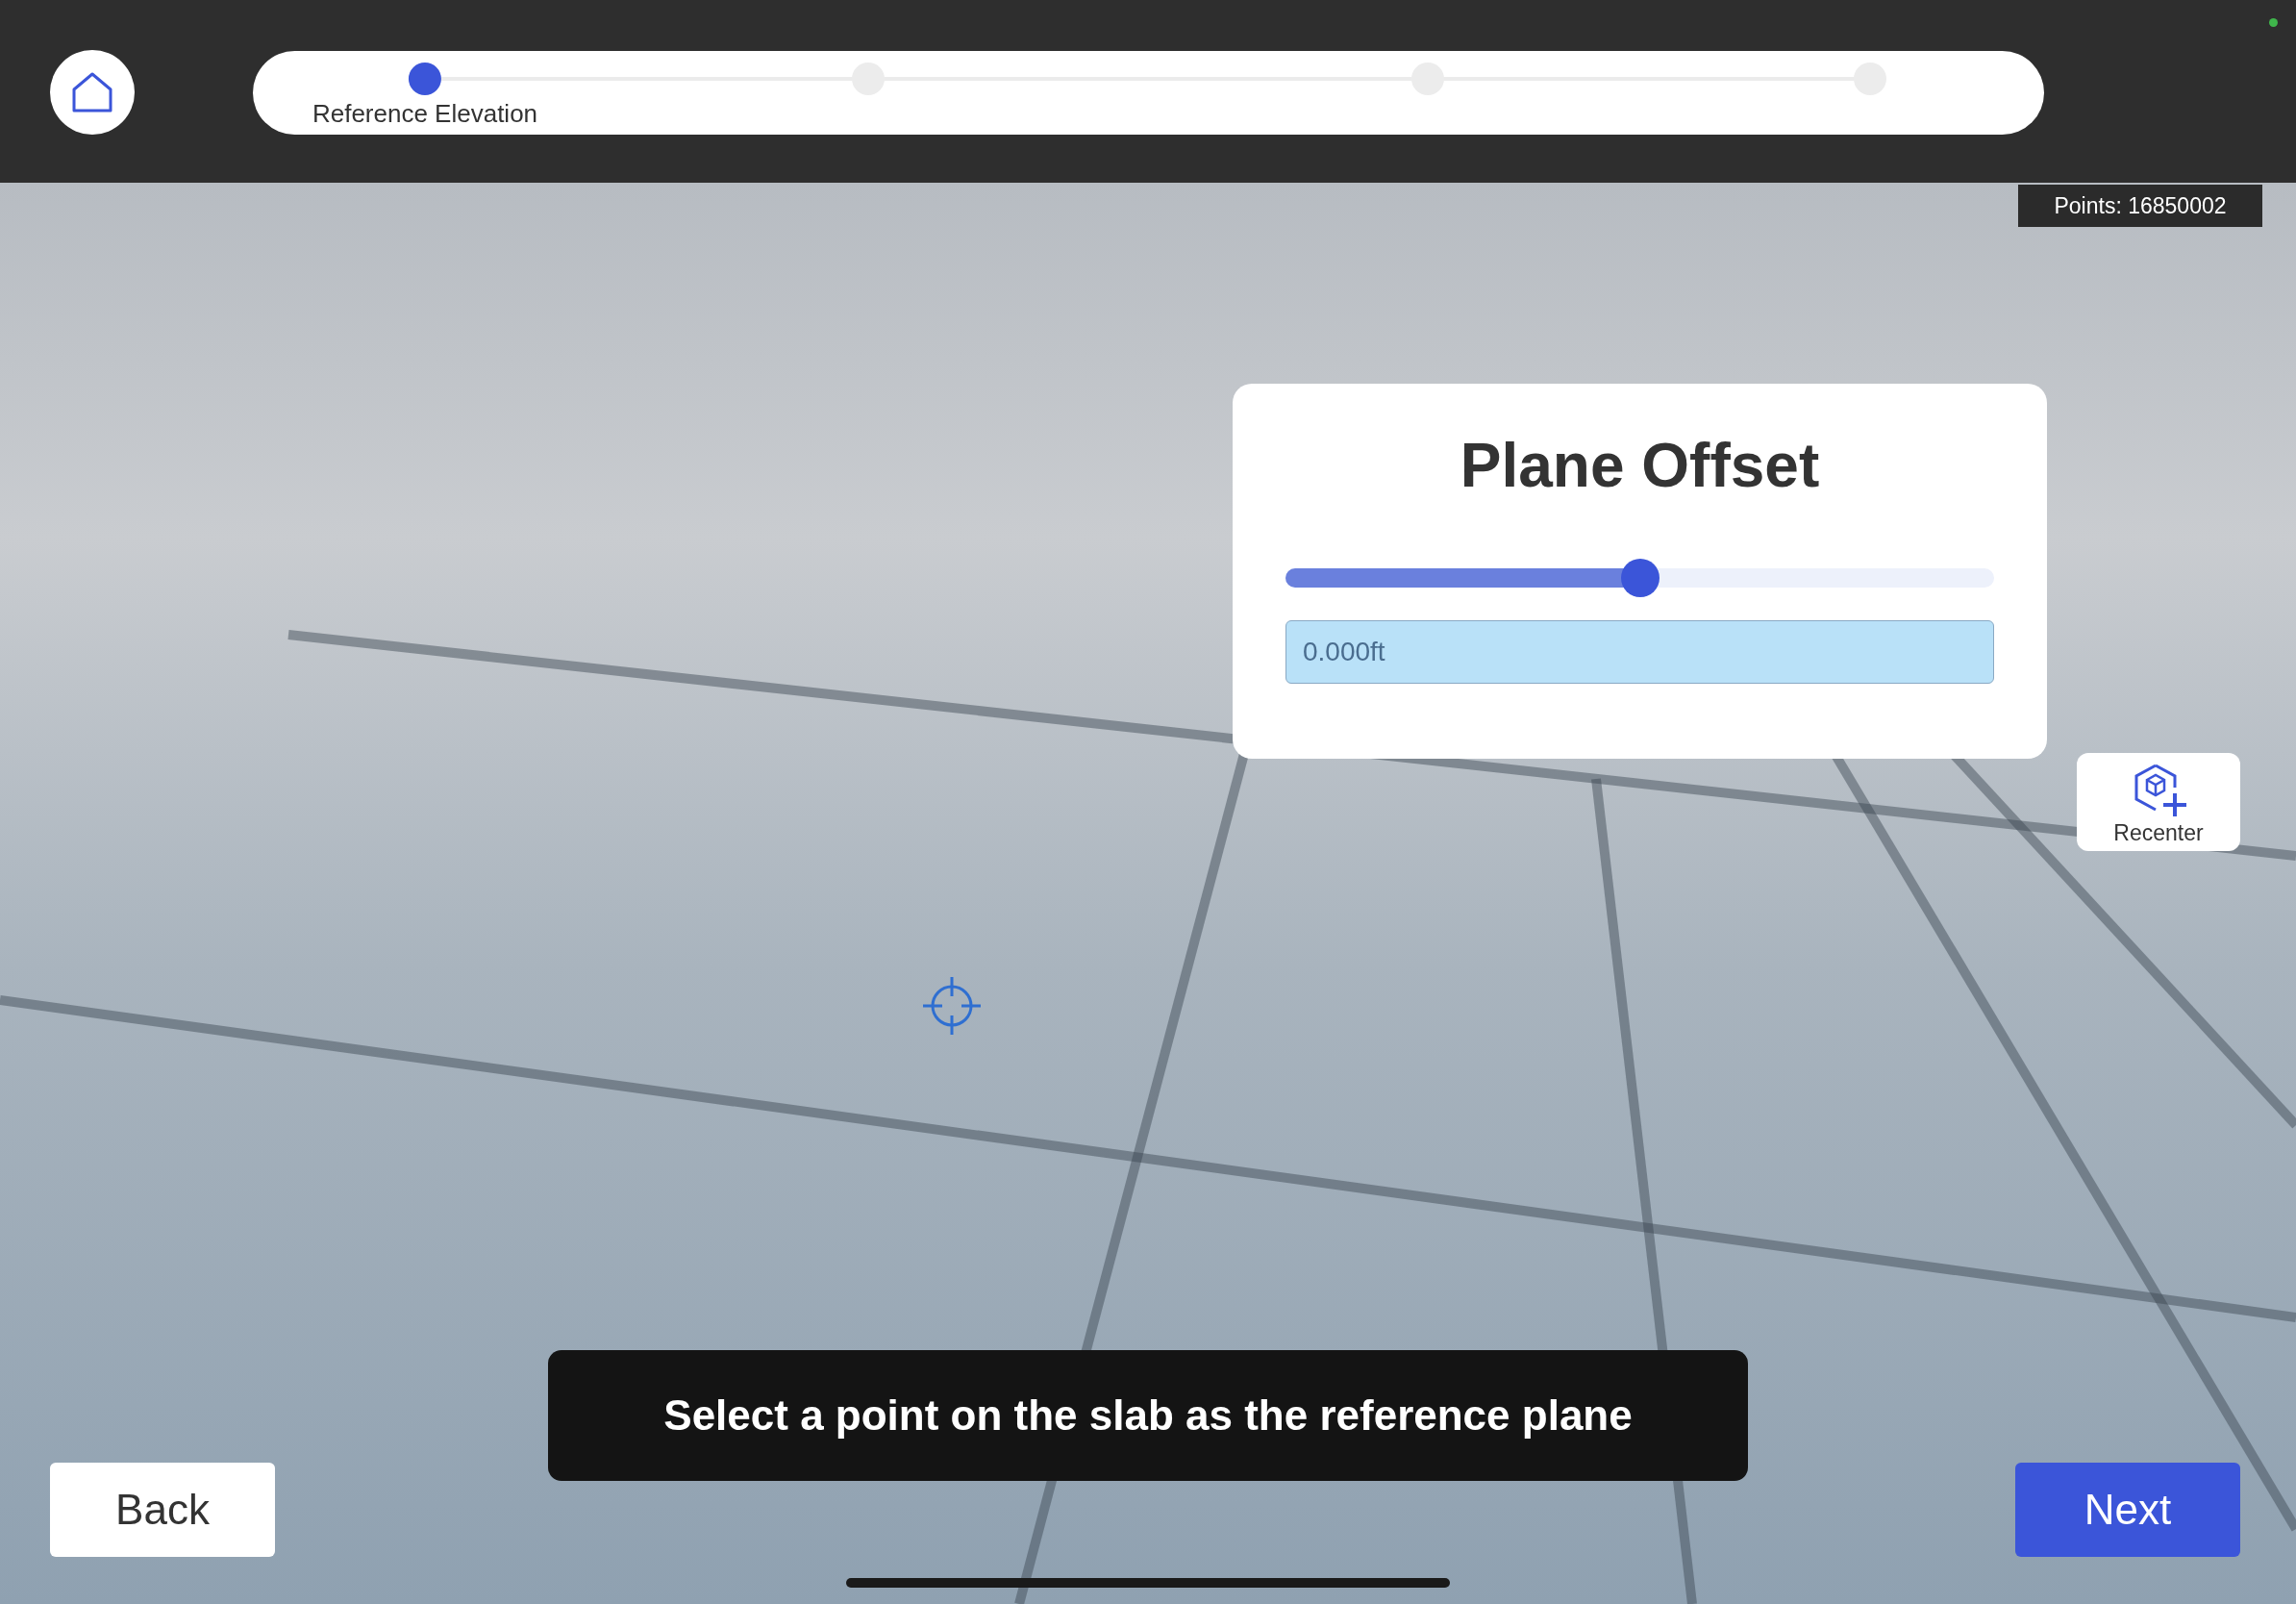  Describe the element at coordinates (2140, 206) in the screenshot. I see `points-count: Points: 16850002` at that location.